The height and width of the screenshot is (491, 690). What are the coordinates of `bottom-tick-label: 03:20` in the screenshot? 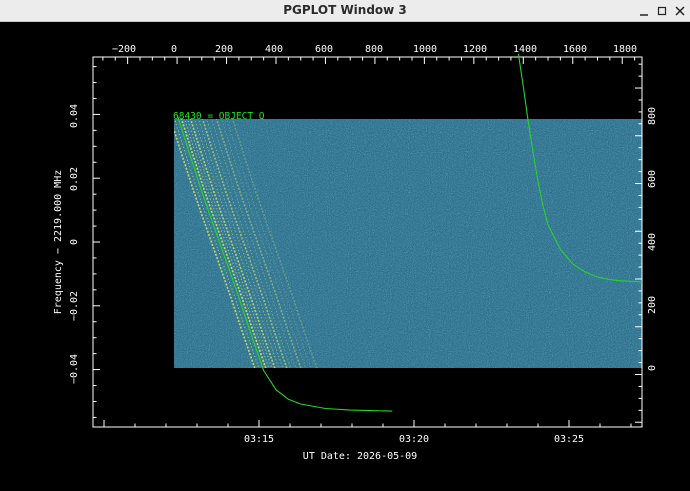 It's located at (414, 439).